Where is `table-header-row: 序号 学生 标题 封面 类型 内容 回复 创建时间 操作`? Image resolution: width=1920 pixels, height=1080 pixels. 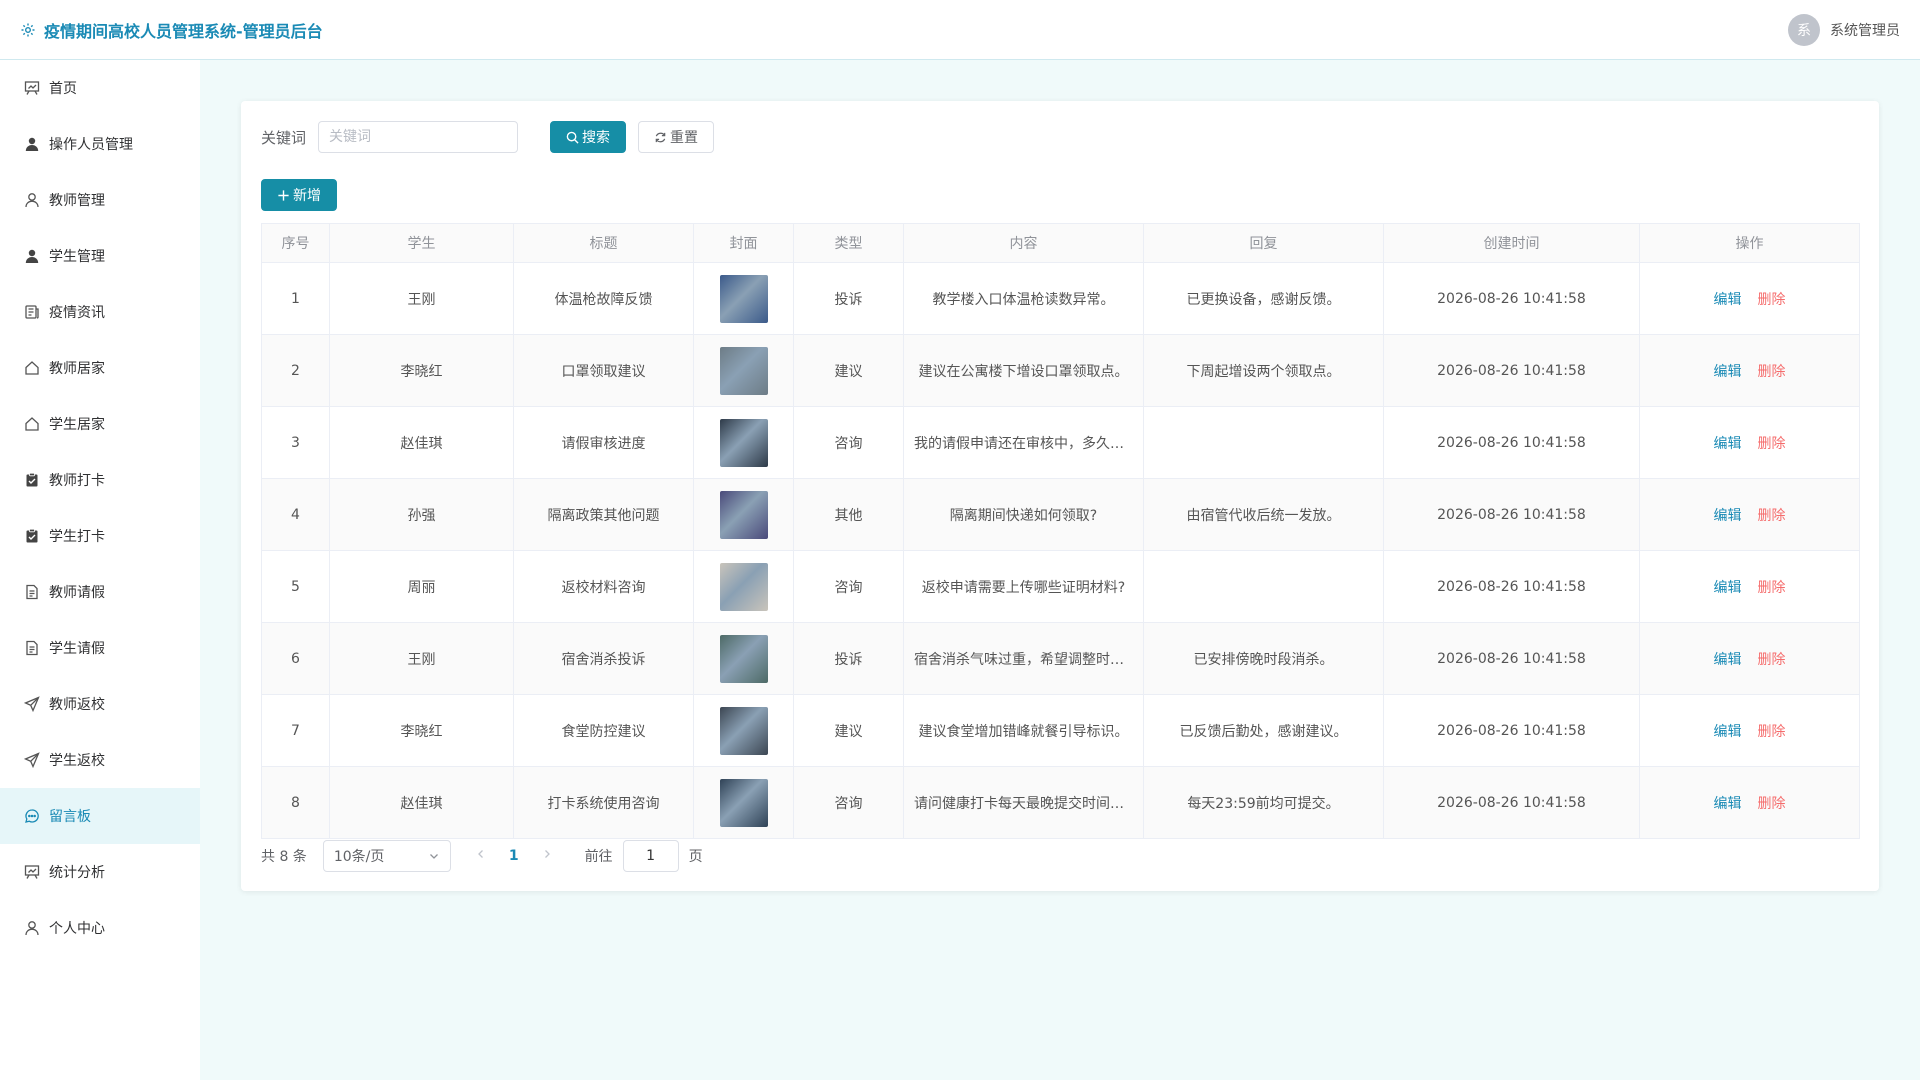
table-header-row: 序号 学生 标题 封面 类型 内容 回复 创建时间 操作 is located at coordinates (1060, 243).